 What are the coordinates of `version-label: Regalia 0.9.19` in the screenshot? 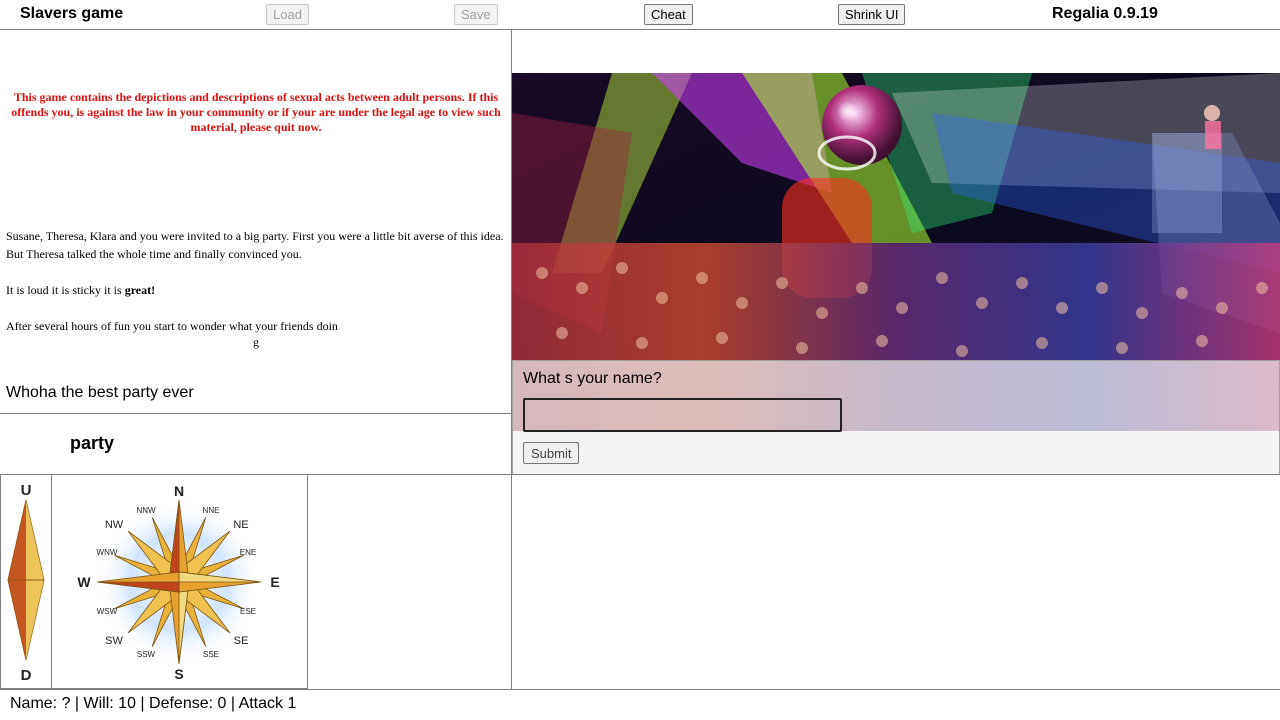 It's located at (1105, 13).